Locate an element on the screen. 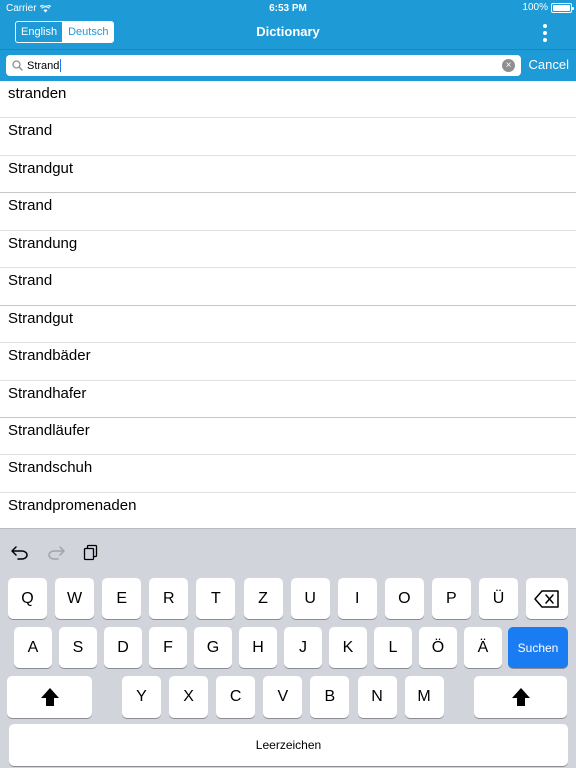 Image resolution: width=576 pixels, height=768 pixels. key-ü: Ü is located at coordinates (498, 598).